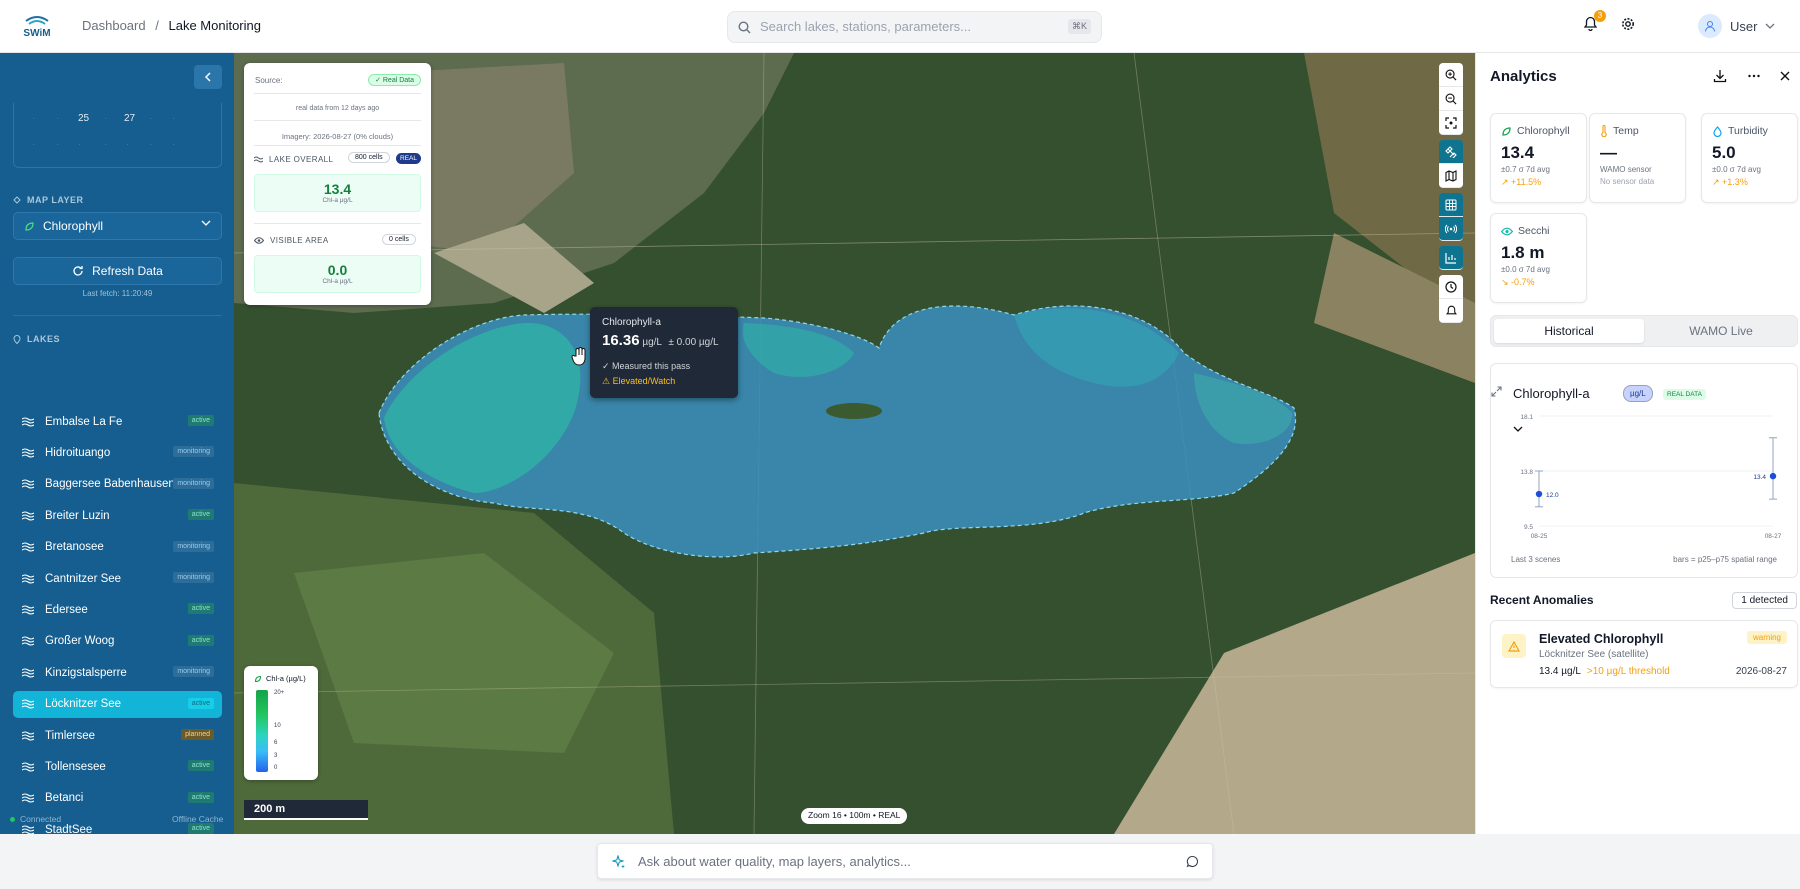 The image size is (1800, 889). Describe the element at coordinates (117, 421) in the screenshot. I see `lake-item: Embalse La Fe active` at that location.